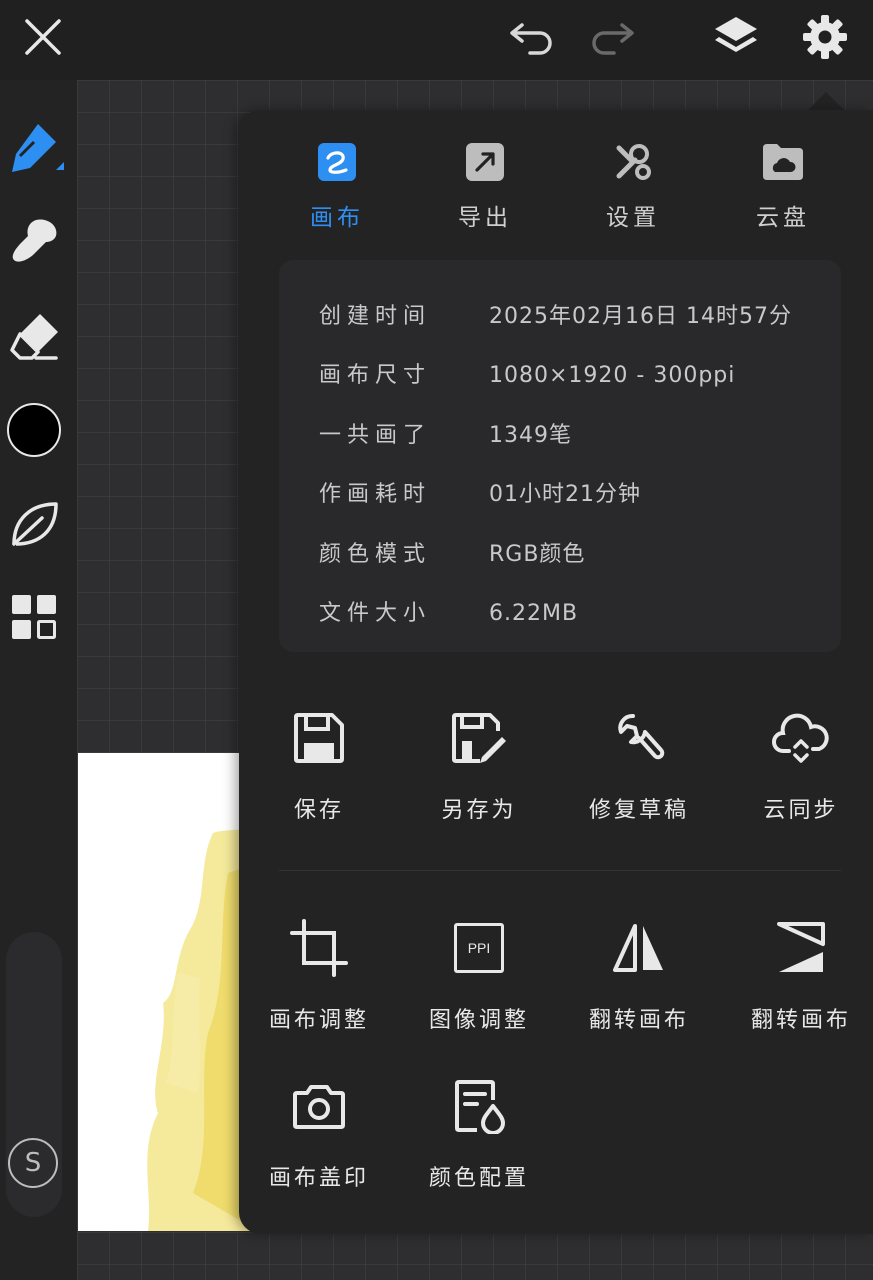 This screenshot has height=1280, width=873. What do you see at coordinates (485, 218) in the screenshot?
I see `tab-label: 导出` at bounding box center [485, 218].